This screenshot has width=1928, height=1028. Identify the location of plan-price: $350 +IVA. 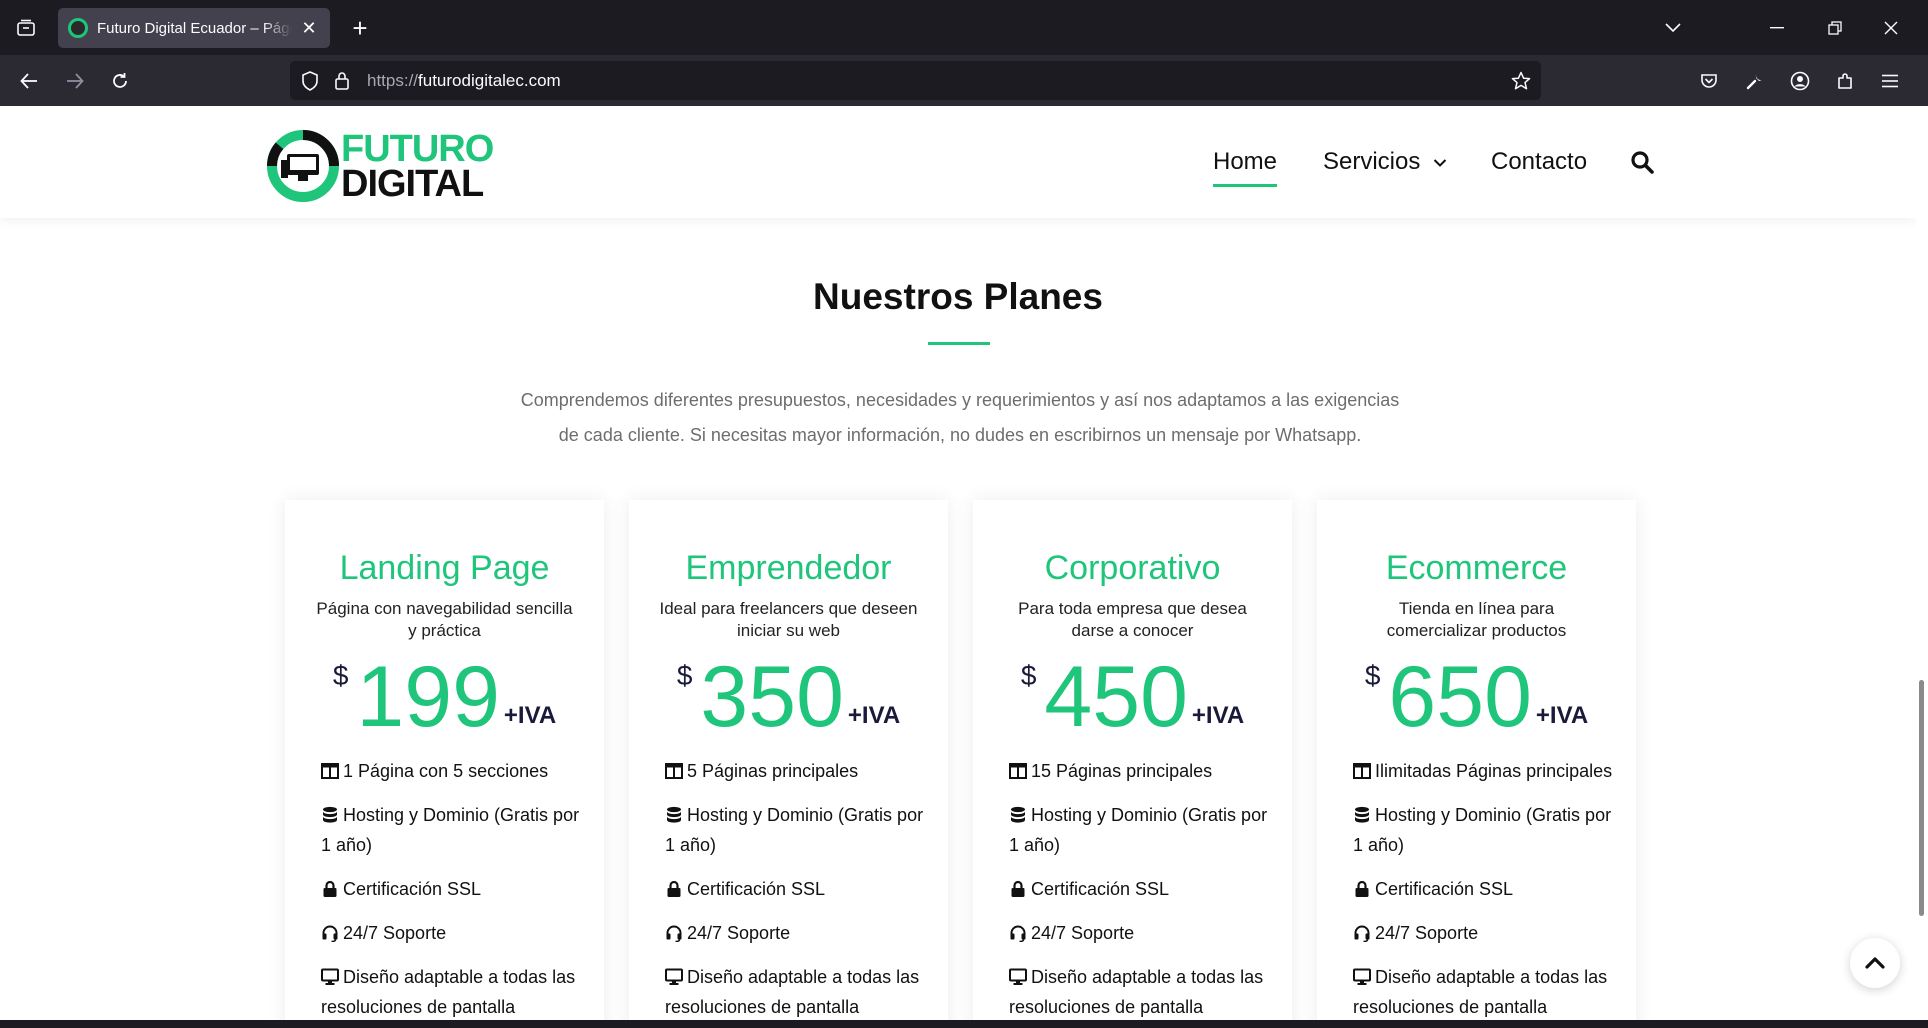
(788, 697).